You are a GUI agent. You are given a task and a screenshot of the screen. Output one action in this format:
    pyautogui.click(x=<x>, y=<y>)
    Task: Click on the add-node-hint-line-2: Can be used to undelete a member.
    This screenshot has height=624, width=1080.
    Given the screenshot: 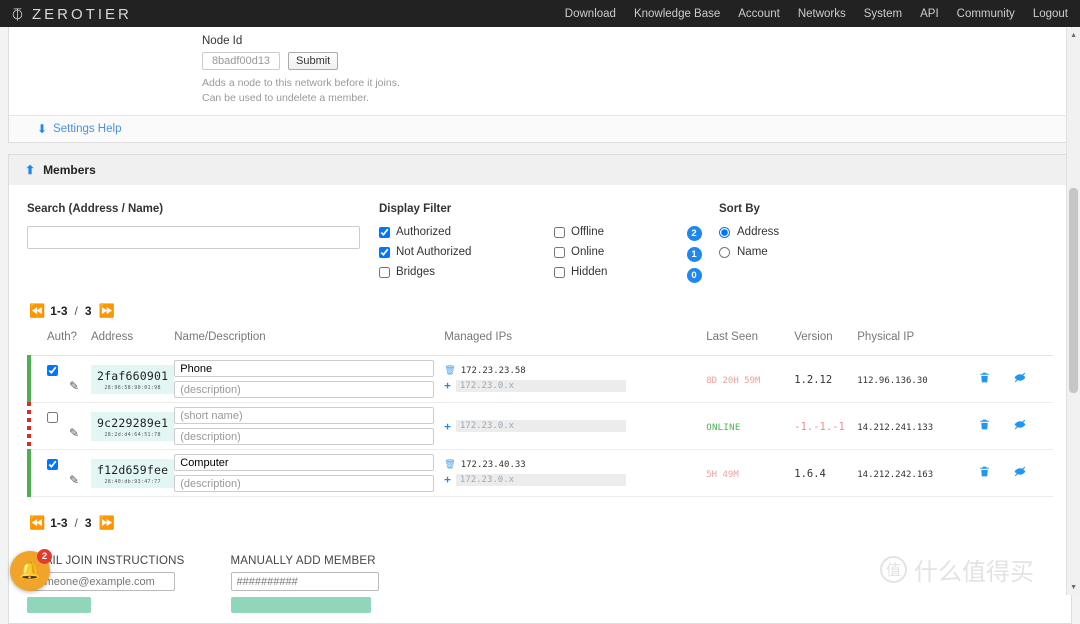 What is the action you would take?
    pyautogui.click(x=285, y=98)
    